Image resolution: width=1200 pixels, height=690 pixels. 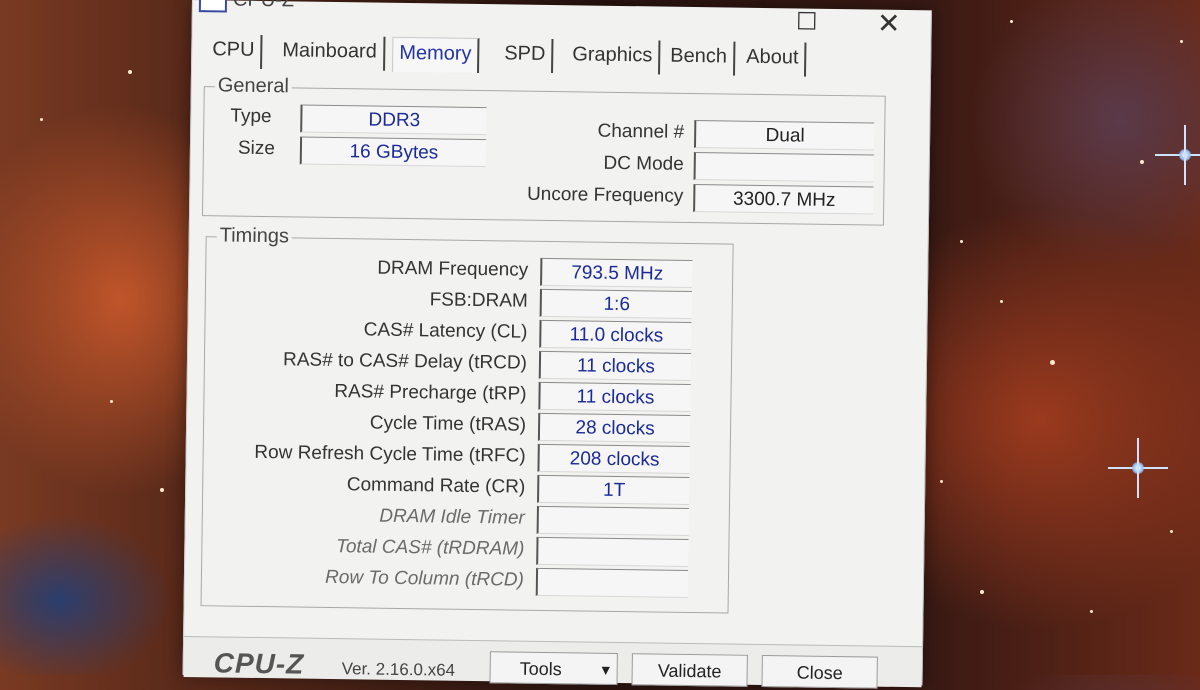 I want to click on timing-label: CAS# Latency (CL), so click(x=445, y=331).